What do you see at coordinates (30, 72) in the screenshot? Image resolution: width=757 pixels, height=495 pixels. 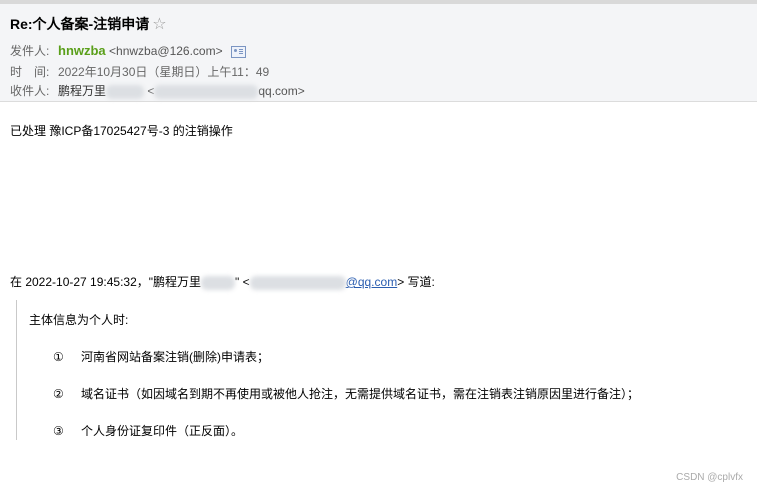 I see `time-label: 时 间:` at bounding box center [30, 72].